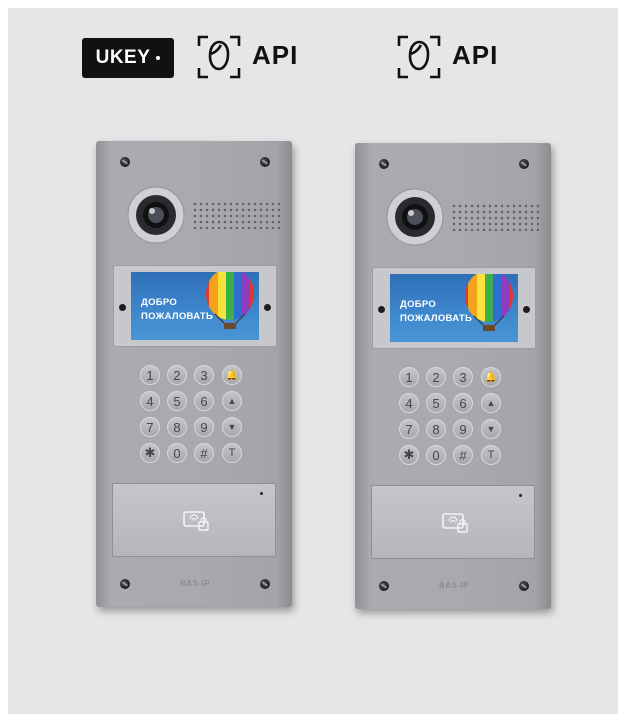 The image size is (626, 723). What do you see at coordinates (158, 58) in the screenshot?
I see `ukey-dot` at bounding box center [158, 58].